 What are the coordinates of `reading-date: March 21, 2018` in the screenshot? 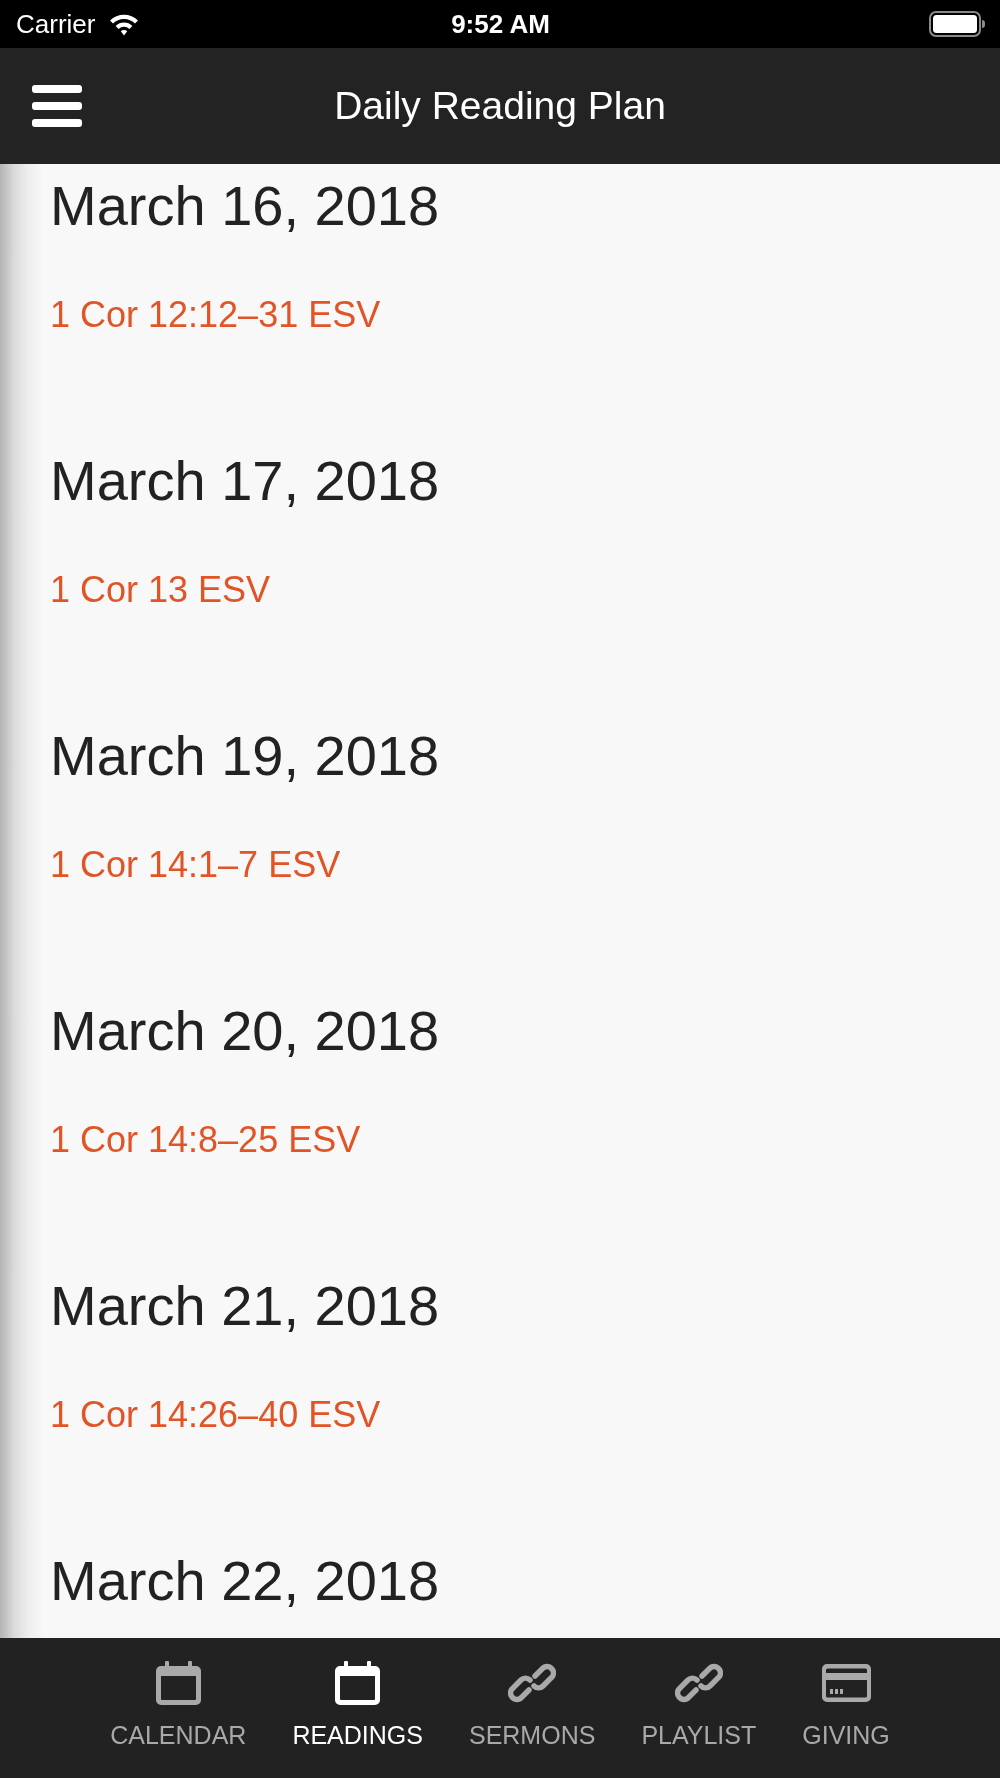 It's located at (245, 1306).